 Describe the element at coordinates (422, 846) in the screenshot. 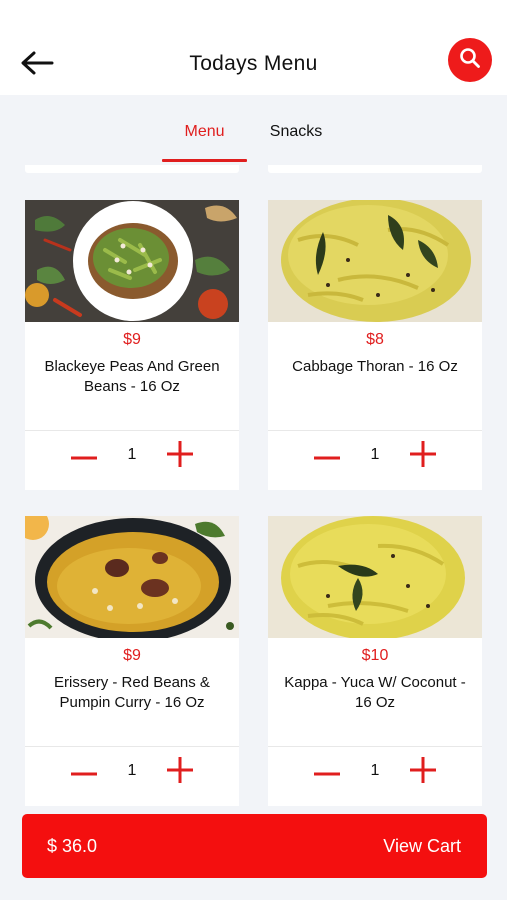

I see `view-cart-button: View Cart` at that location.